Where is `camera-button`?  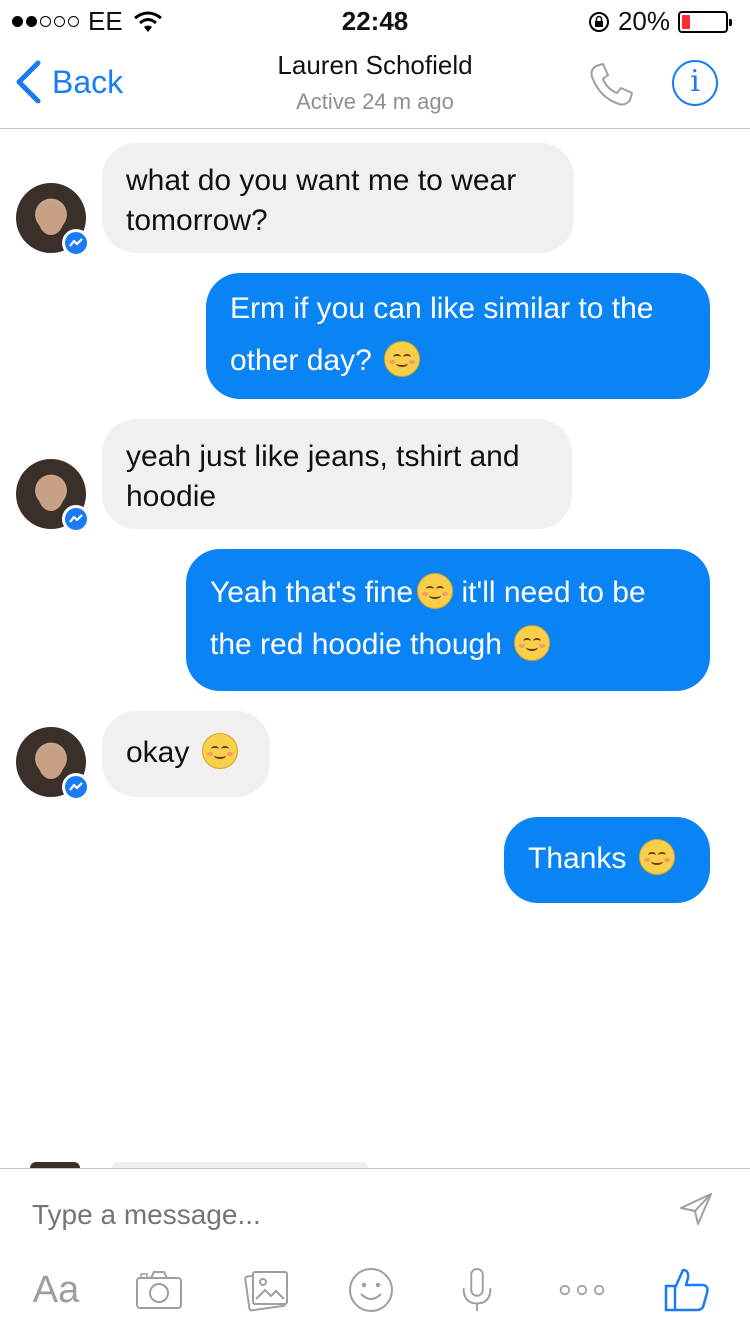 camera-button is located at coordinates (159, 1290).